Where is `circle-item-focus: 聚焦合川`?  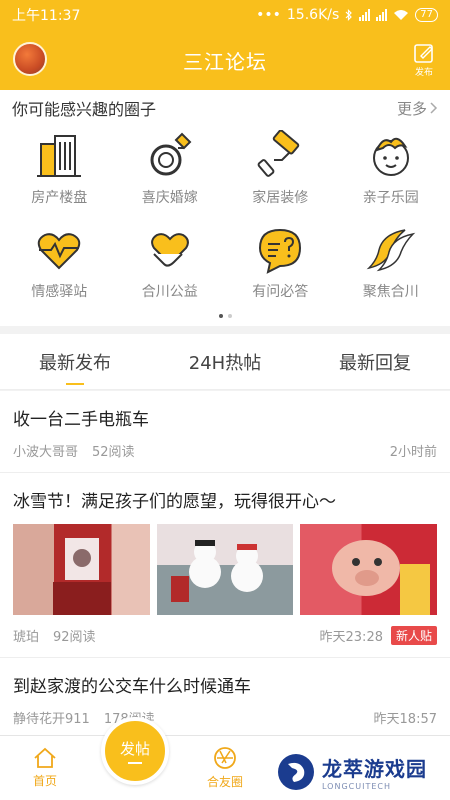 circle-item-focus: 聚焦合川 is located at coordinates (391, 267).